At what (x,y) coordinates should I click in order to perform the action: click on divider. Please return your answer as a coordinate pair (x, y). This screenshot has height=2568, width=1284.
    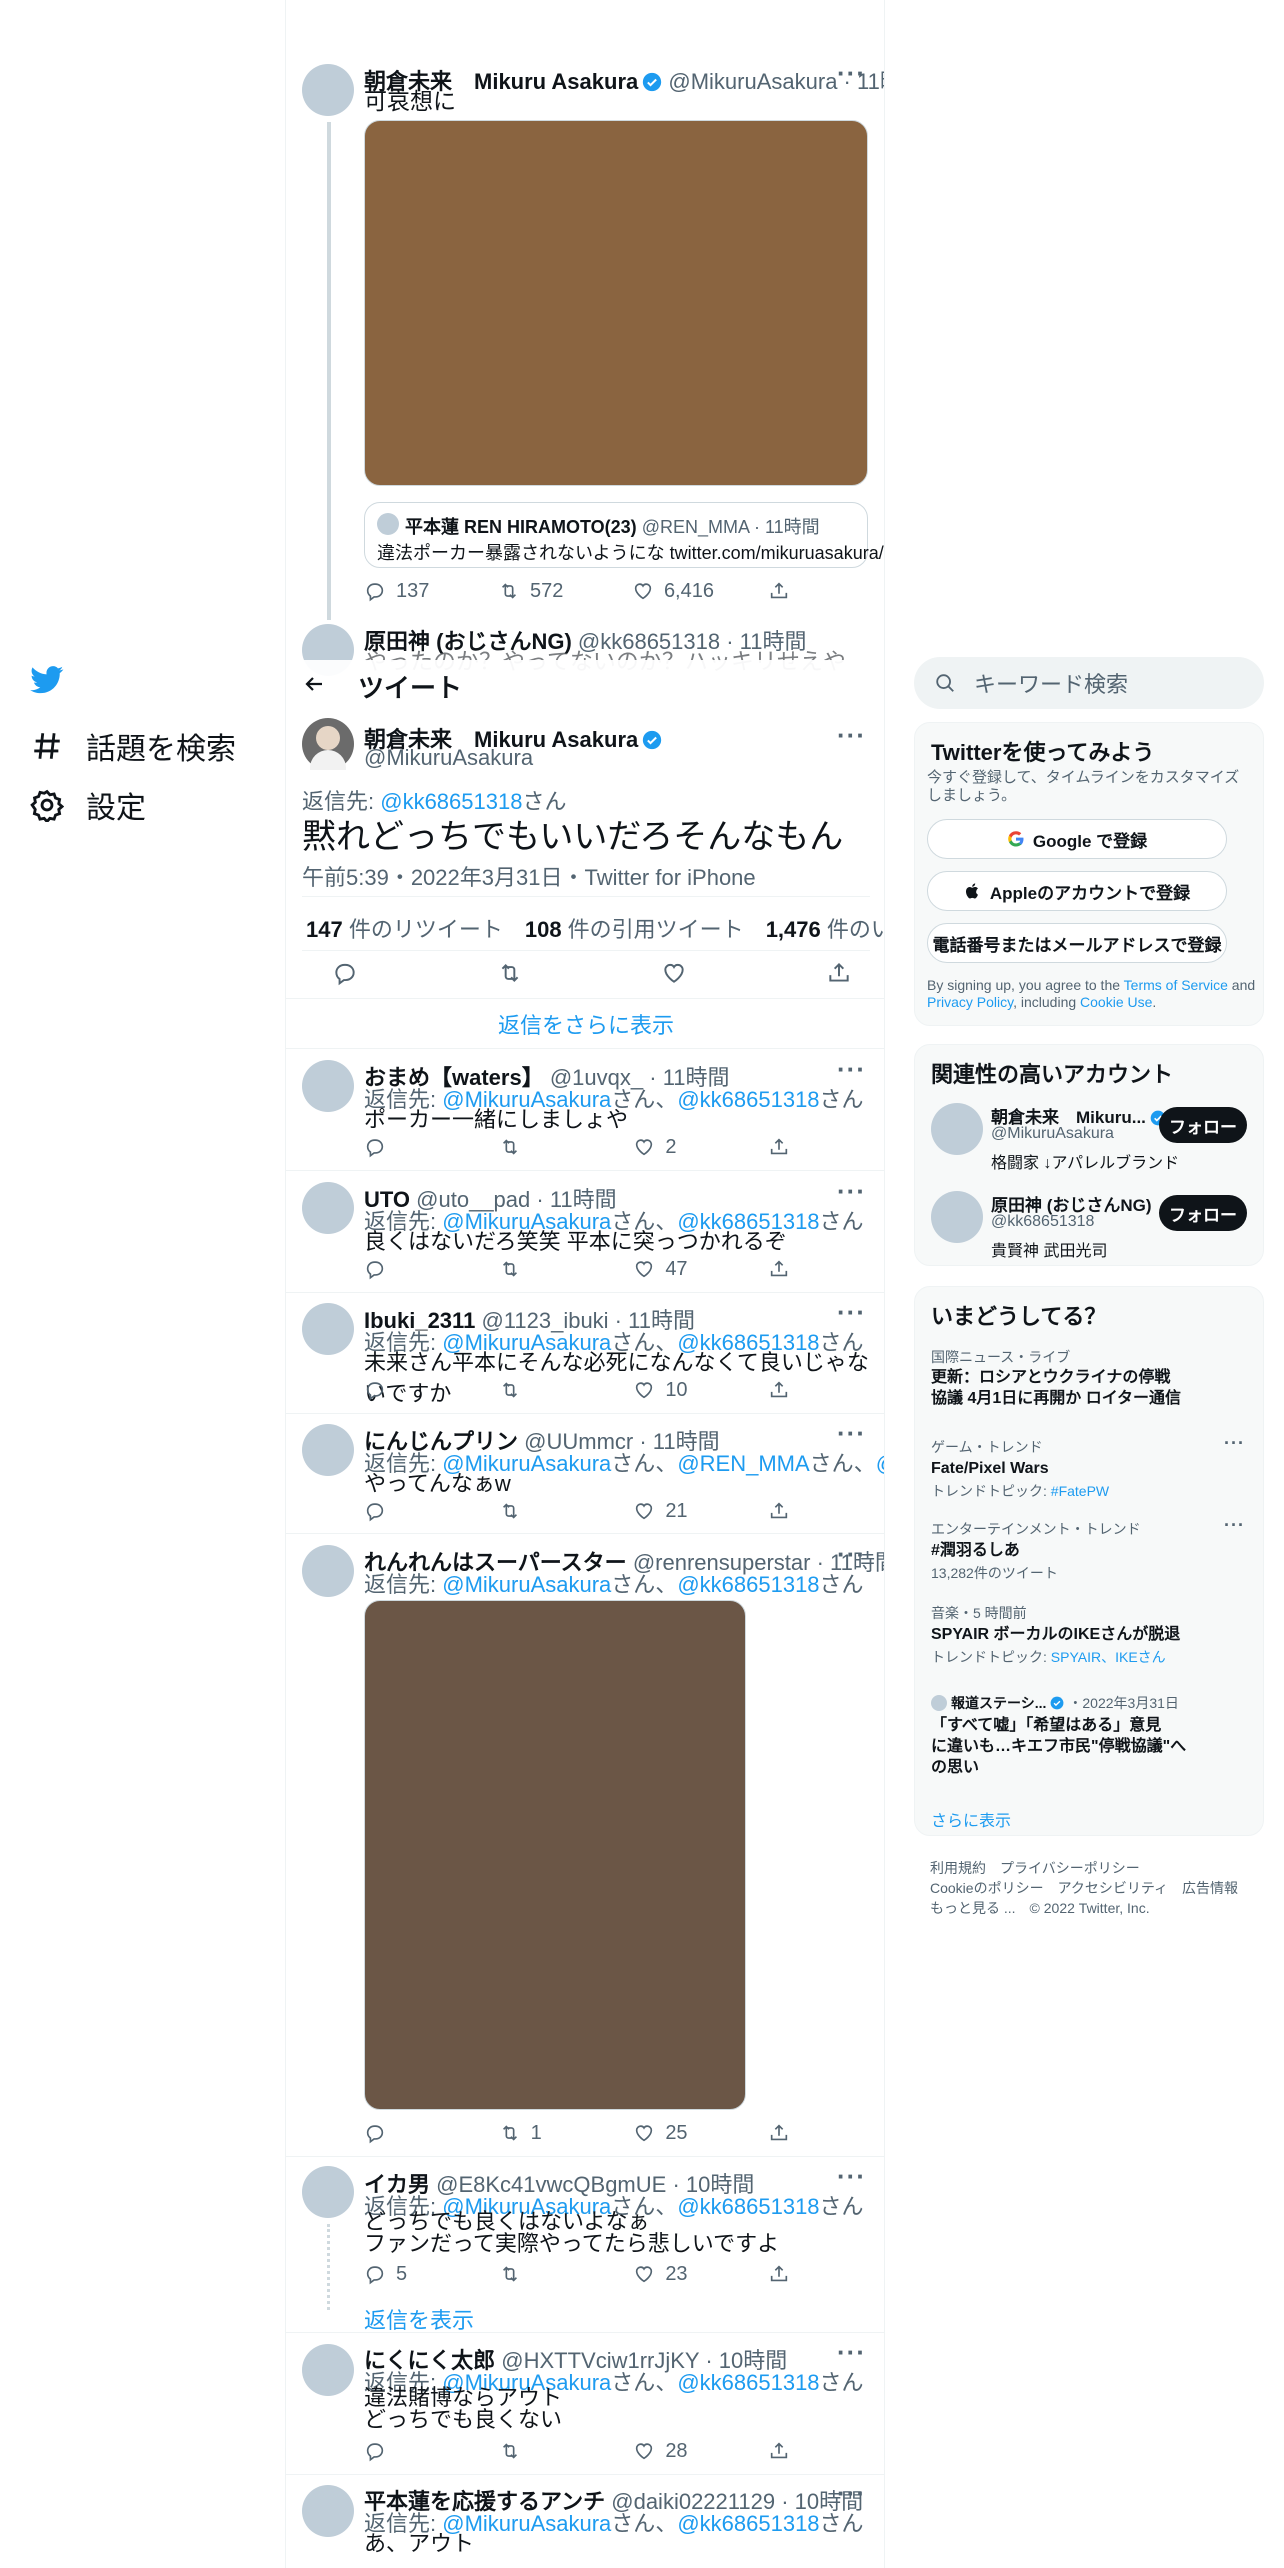
    Looking at the image, I should click on (585, 1292).